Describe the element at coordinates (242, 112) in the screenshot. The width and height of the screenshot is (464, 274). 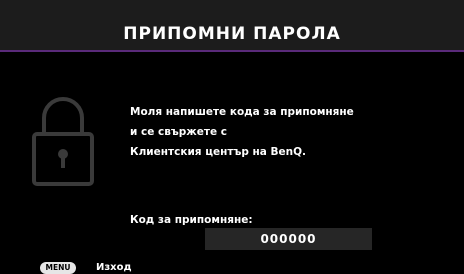
I see `message-line: Моля напишете кода за припомняне` at that location.